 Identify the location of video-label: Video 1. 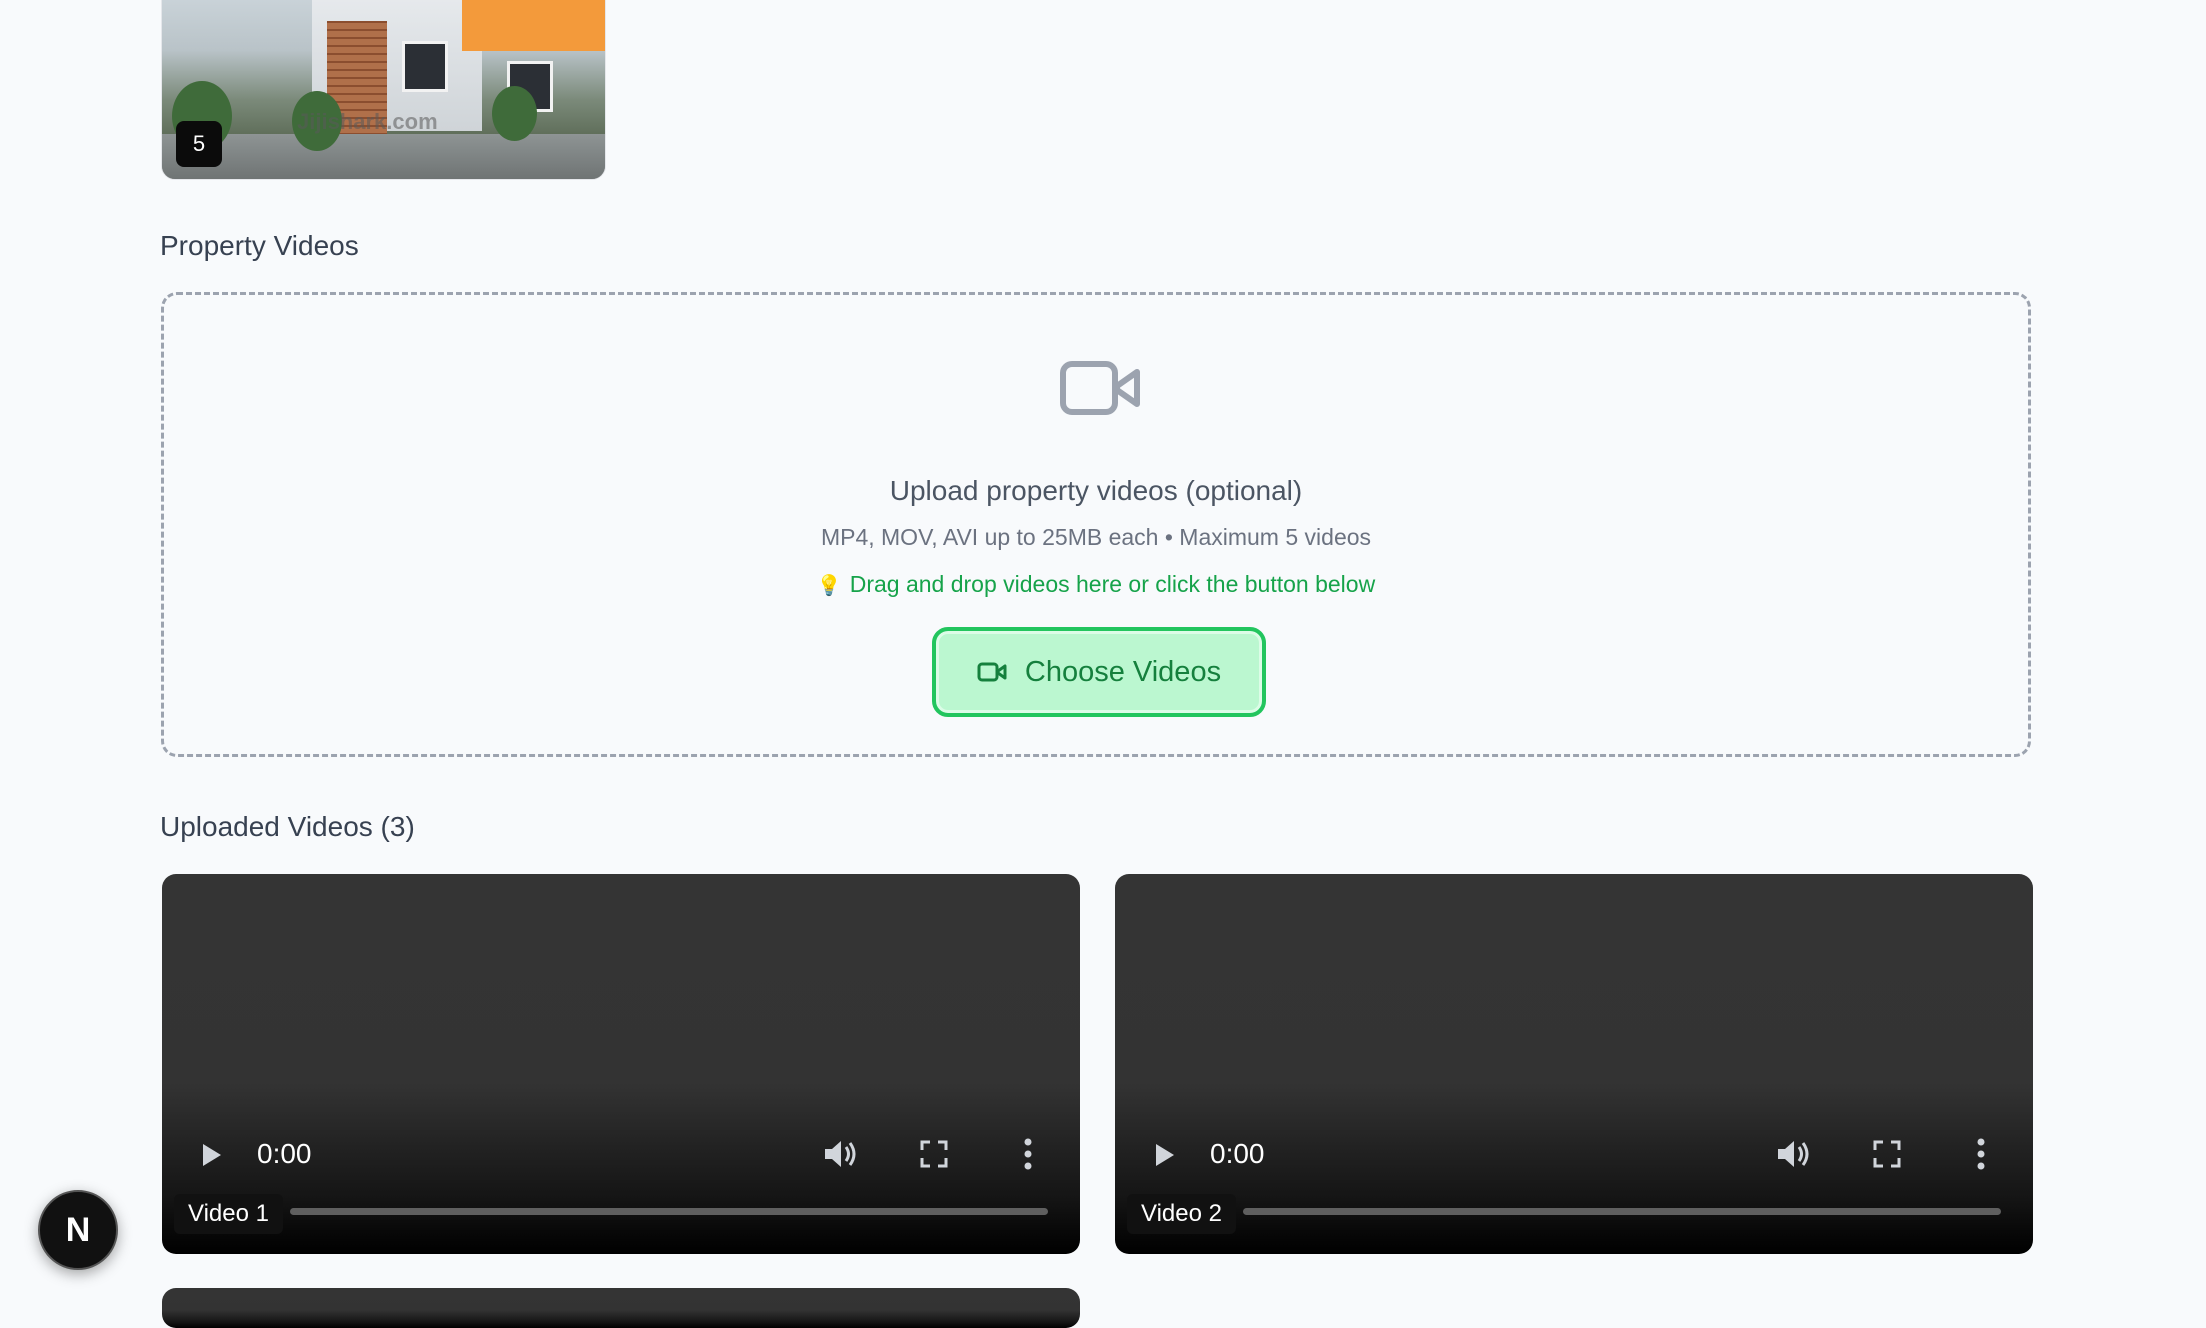
(228, 1214).